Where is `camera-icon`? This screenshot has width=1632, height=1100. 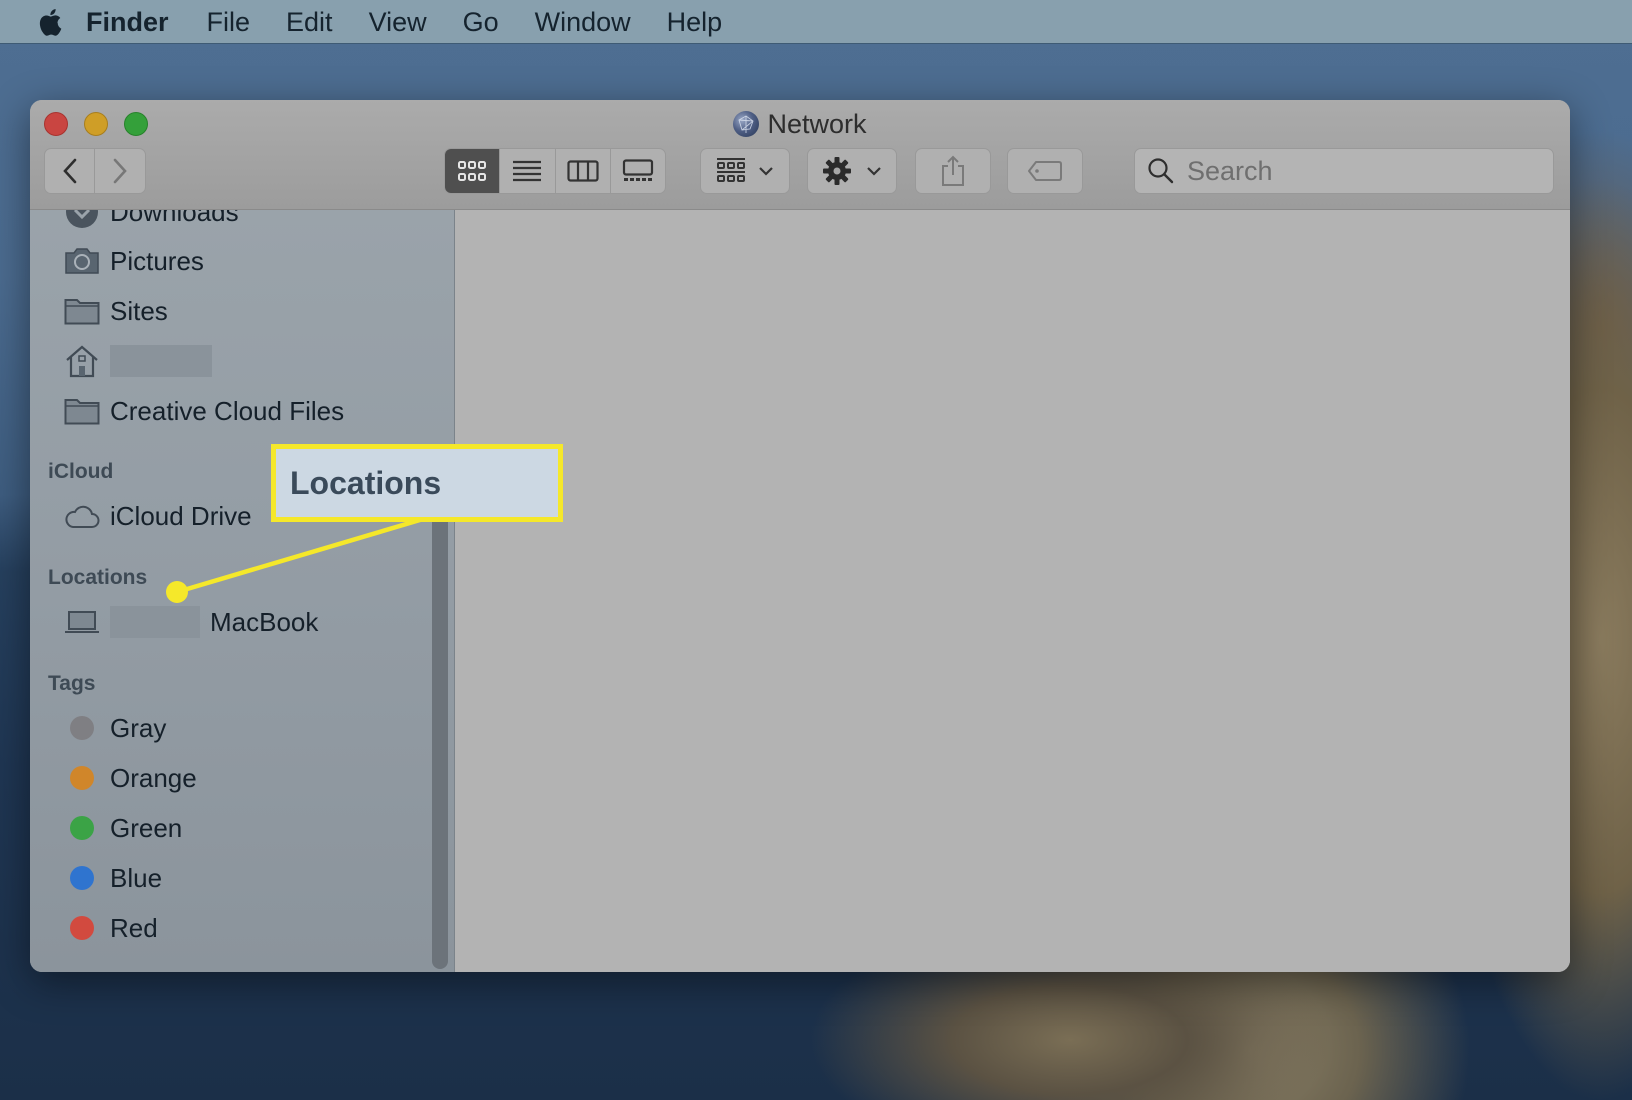 camera-icon is located at coordinates (82, 261).